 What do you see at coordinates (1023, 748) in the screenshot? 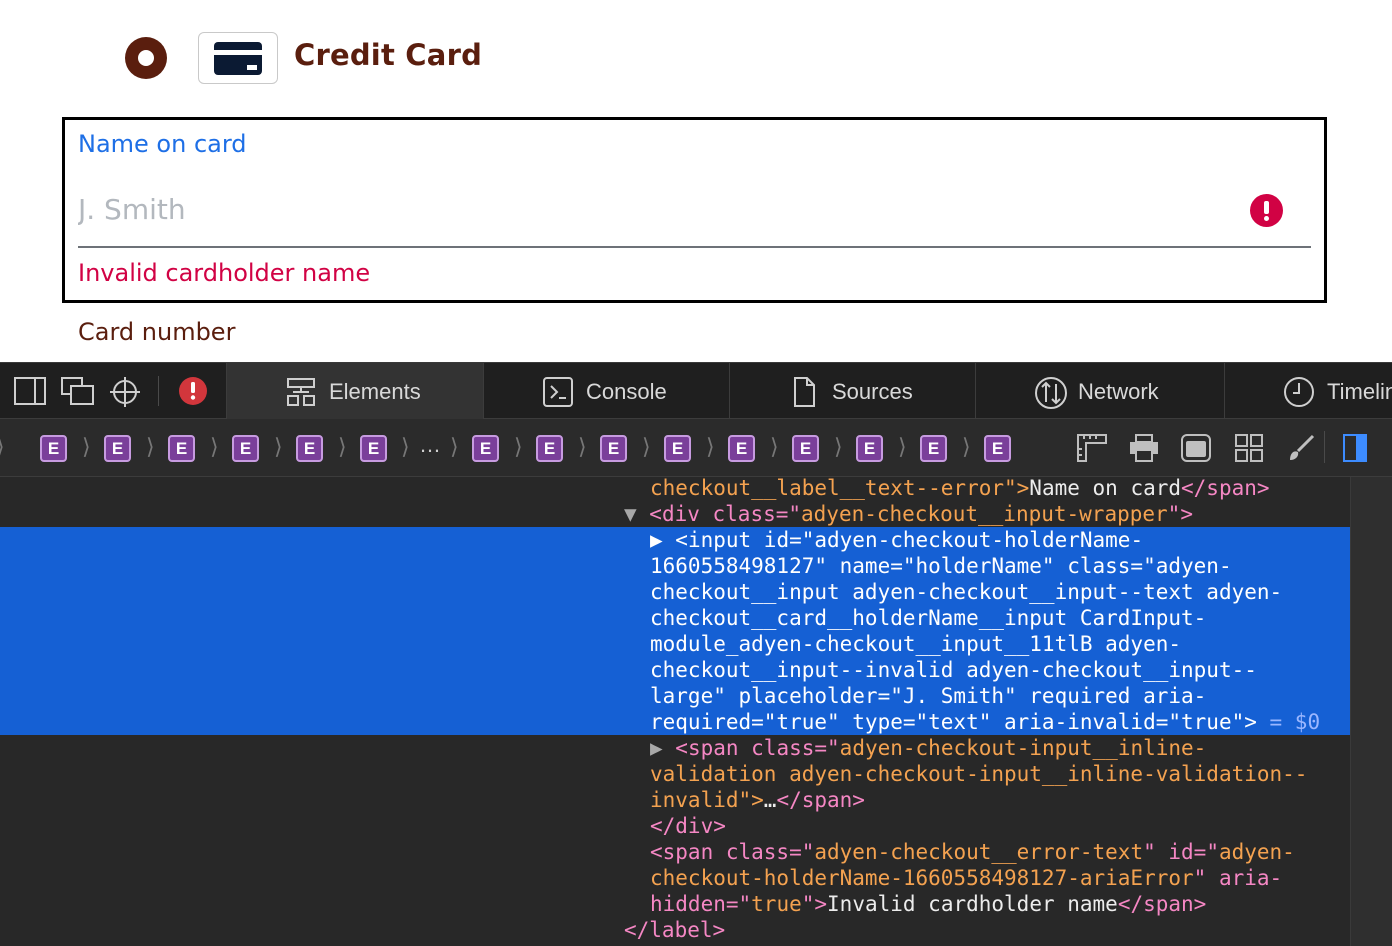
I see `attr-value: adyen-checkout-input__inline-` at bounding box center [1023, 748].